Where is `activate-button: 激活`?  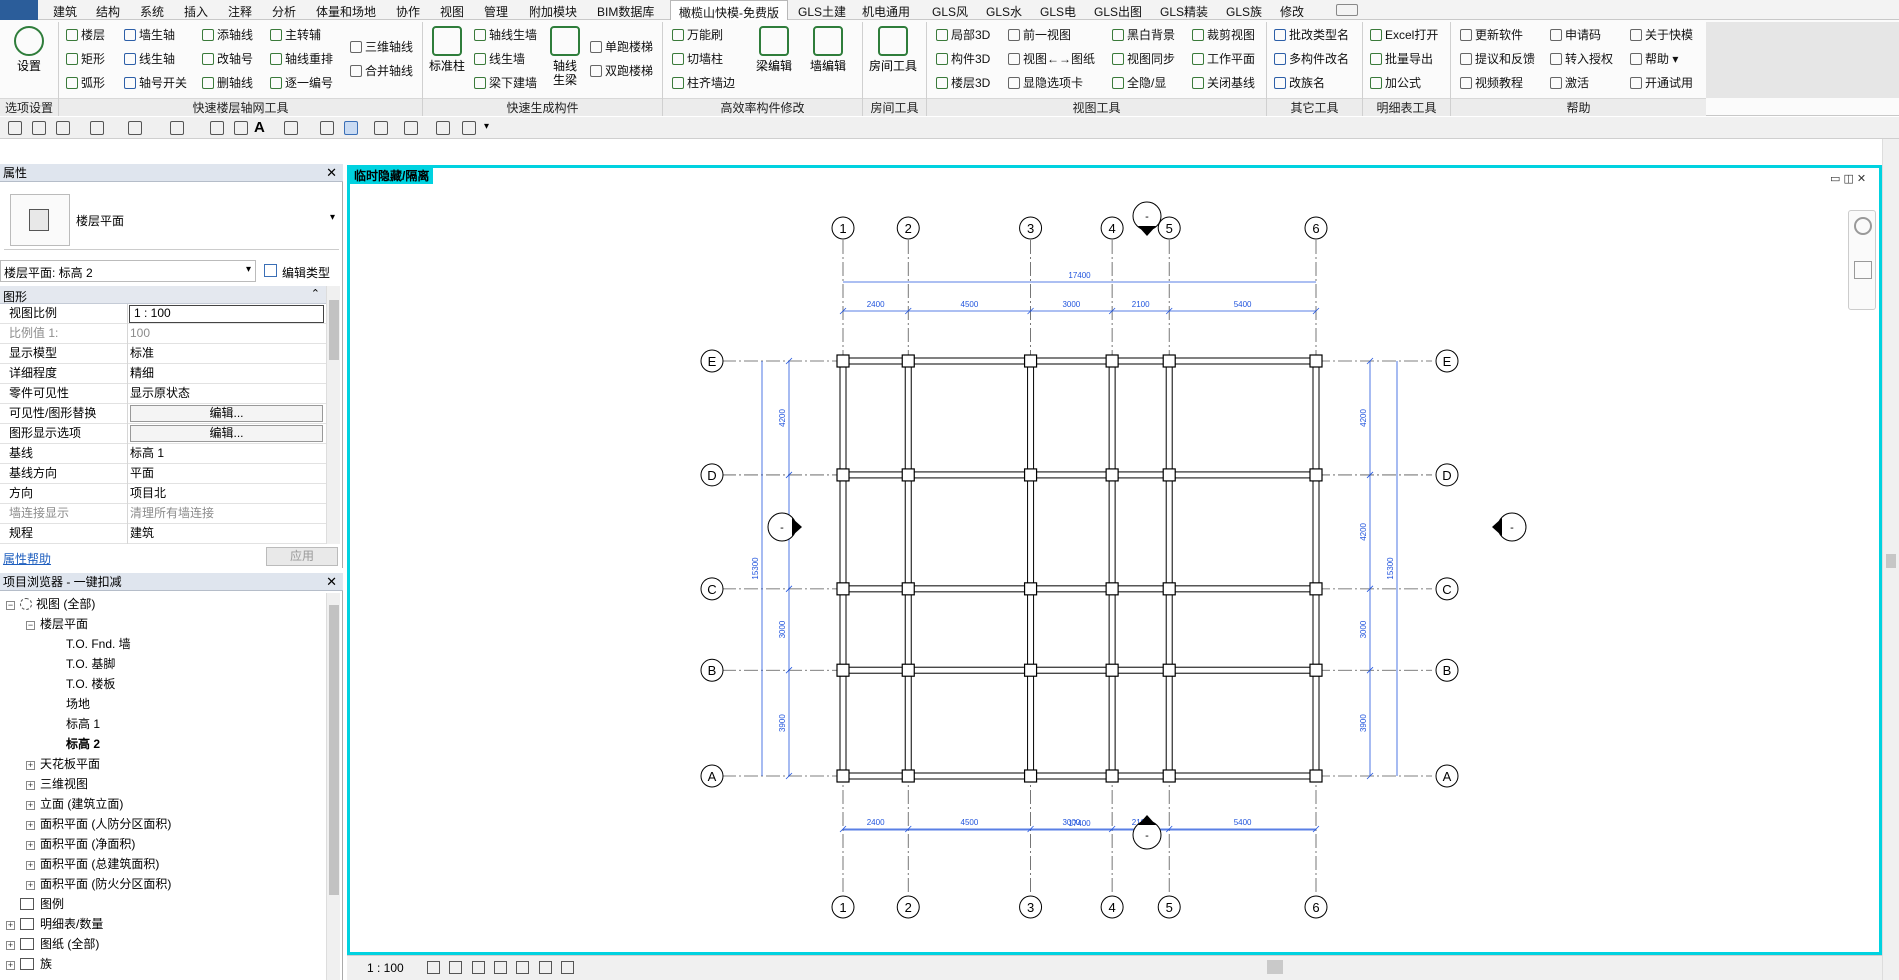 activate-button: 激活 is located at coordinates (1569, 83).